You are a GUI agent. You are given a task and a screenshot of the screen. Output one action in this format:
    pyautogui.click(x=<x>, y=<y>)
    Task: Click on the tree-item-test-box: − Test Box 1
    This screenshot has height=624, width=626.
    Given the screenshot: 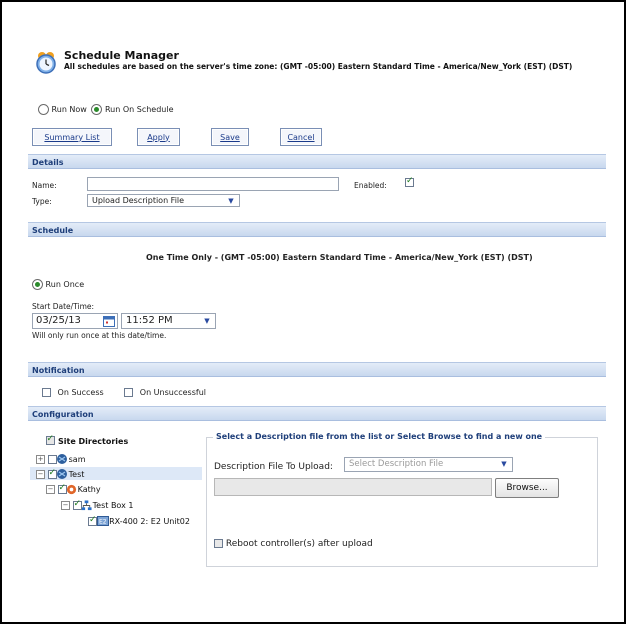 What is the action you would take?
    pyautogui.click(x=97, y=505)
    